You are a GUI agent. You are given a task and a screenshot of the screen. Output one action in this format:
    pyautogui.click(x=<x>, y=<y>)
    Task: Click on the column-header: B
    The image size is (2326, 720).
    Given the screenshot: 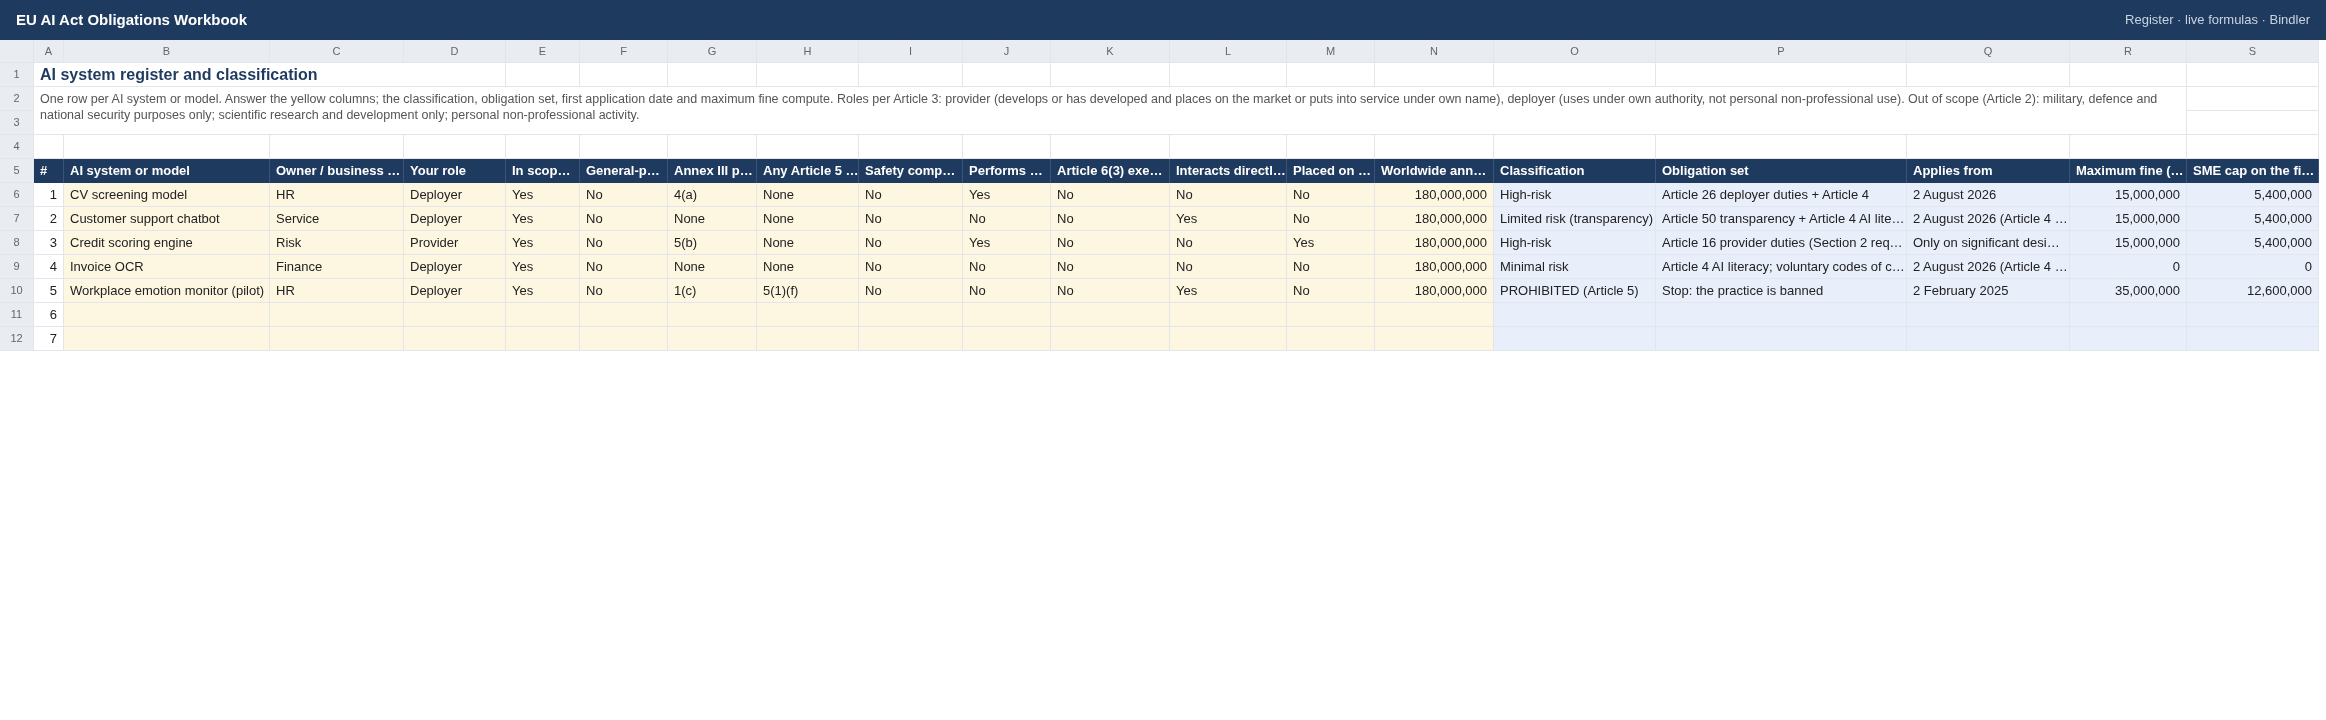 What is the action you would take?
    pyautogui.click(x=167, y=51)
    